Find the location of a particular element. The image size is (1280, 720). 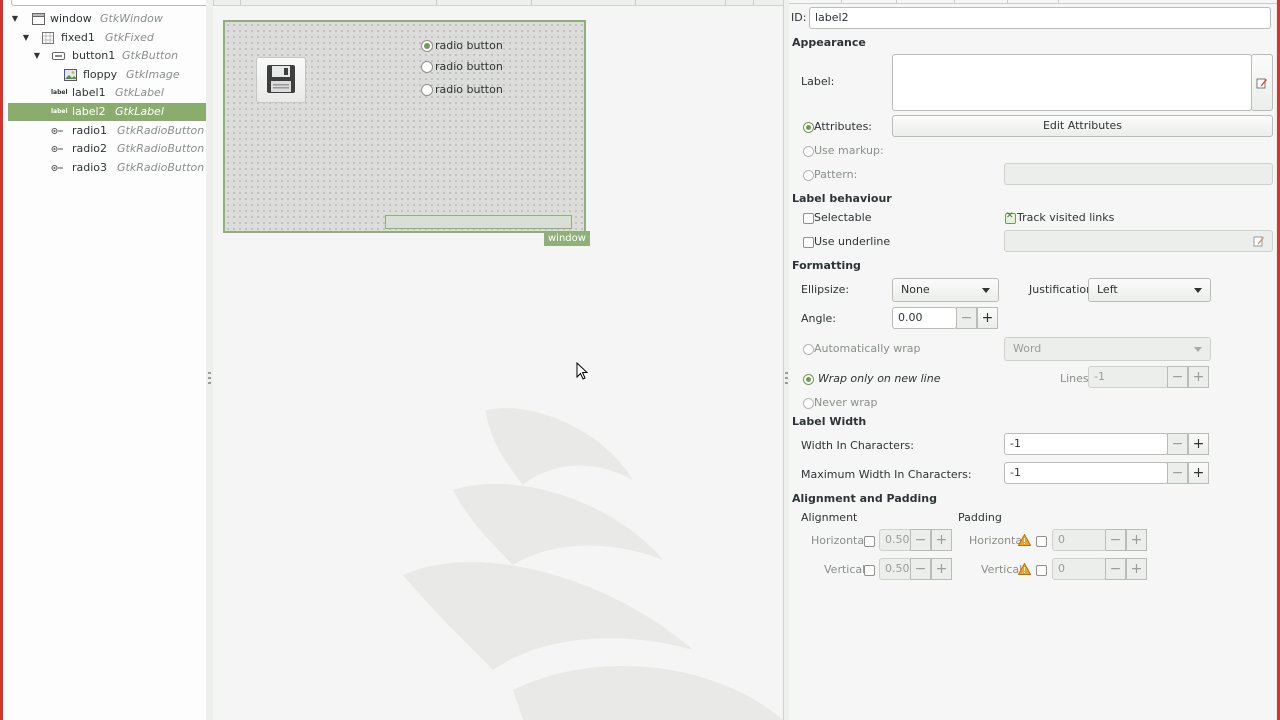

properties-tabs is located at coordinates (1033, 2).